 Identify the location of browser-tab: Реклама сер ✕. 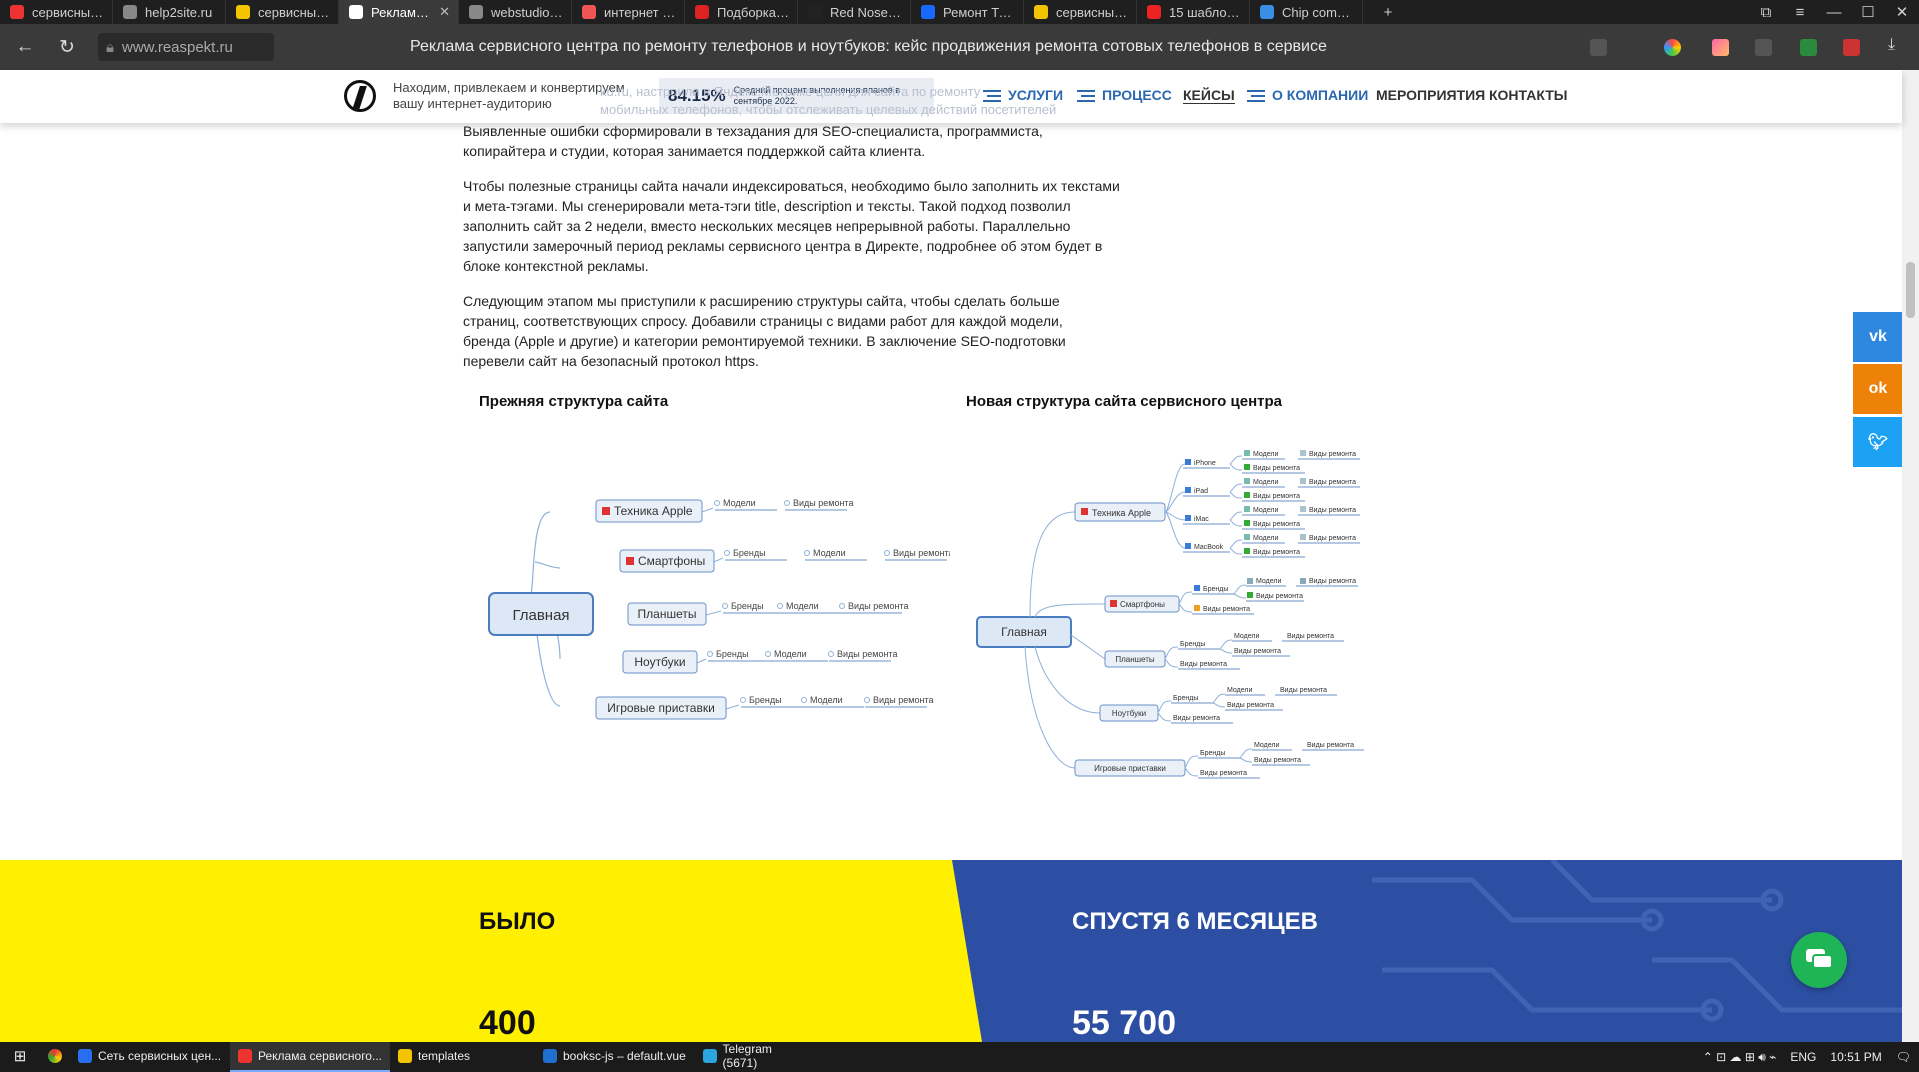
(399, 12).